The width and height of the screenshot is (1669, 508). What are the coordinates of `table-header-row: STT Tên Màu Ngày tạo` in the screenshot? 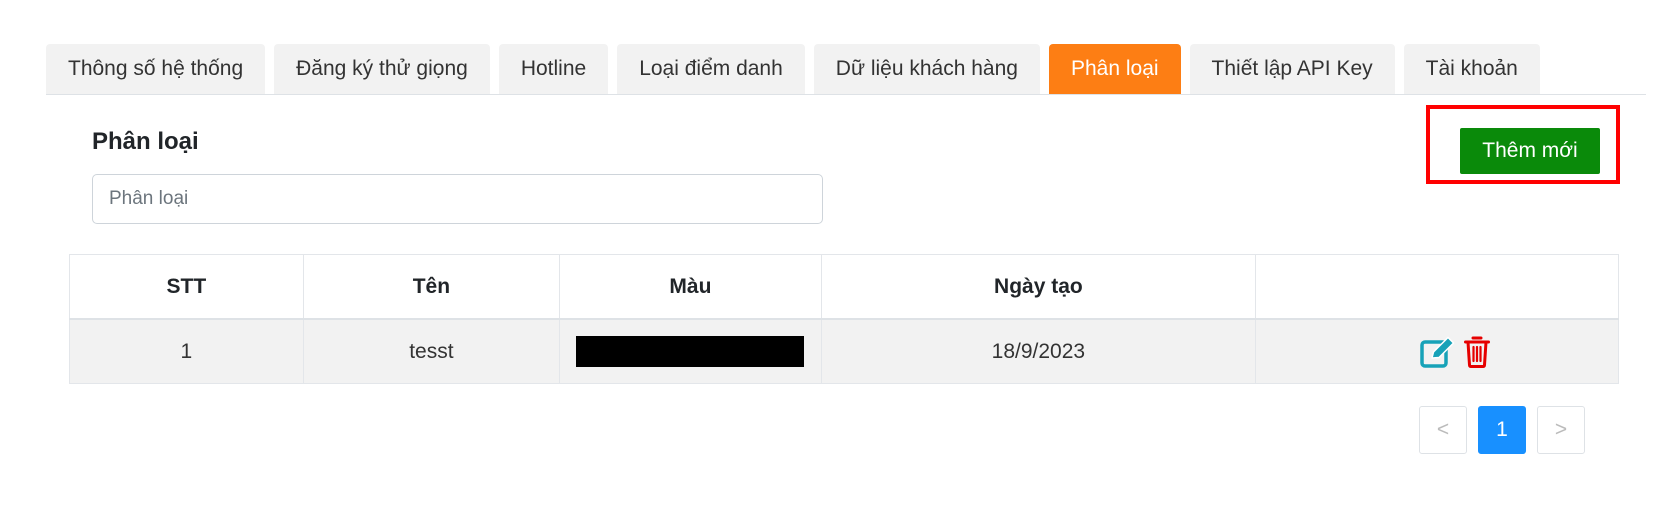 It's located at (844, 287).